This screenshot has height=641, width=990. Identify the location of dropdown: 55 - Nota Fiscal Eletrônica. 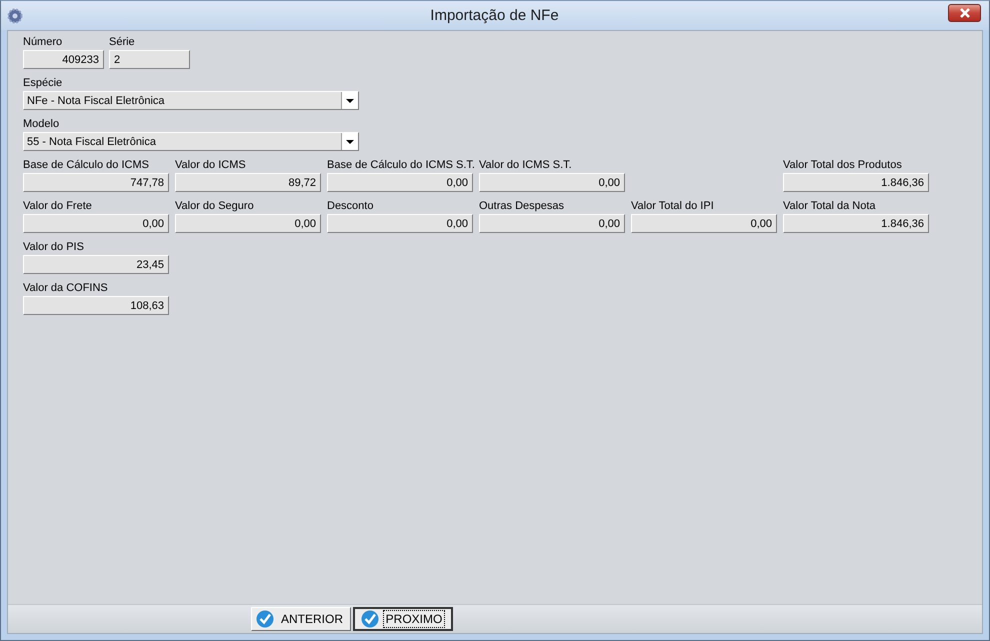
(191, 141).